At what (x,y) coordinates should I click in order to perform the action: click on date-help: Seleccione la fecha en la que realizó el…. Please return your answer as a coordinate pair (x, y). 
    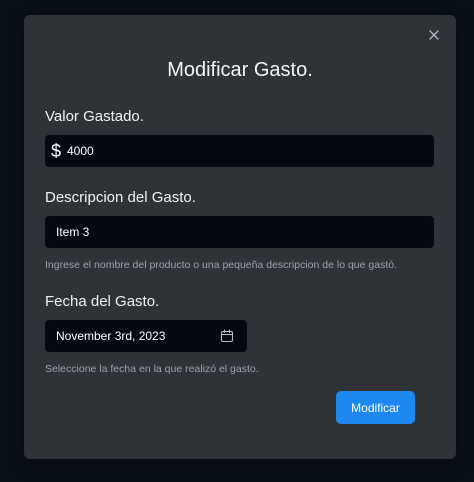
    Looking at the image, I should click on (152, 369).